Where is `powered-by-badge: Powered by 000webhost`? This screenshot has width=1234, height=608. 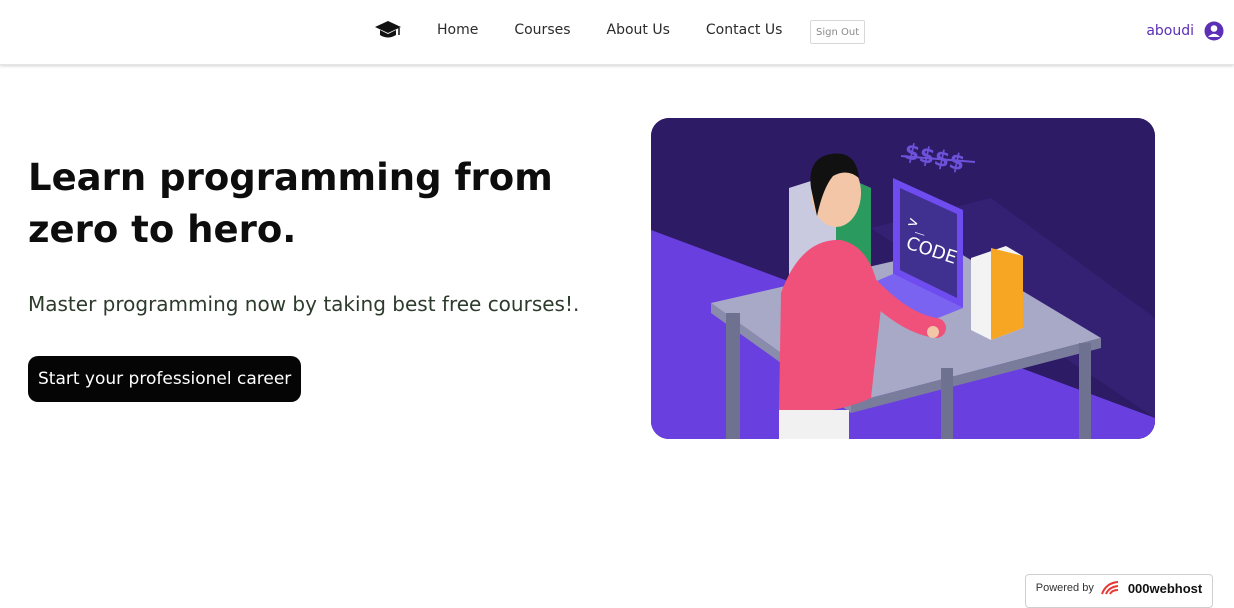
powered-by-badge: Powered by 000webhost is located at coordinates (1119, 591).